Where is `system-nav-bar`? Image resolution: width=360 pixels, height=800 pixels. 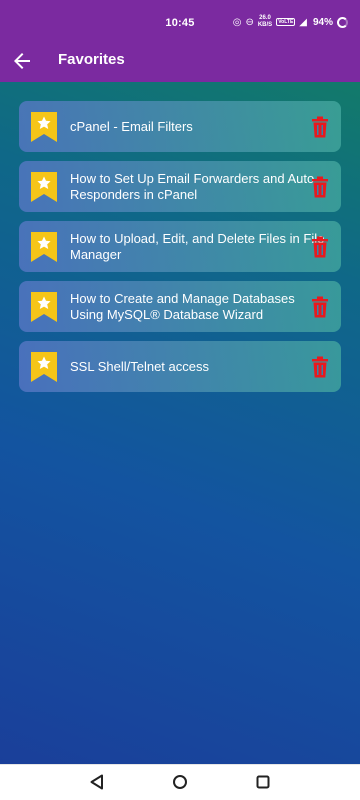
system-nav-bar is located at coordinates (180, 782).